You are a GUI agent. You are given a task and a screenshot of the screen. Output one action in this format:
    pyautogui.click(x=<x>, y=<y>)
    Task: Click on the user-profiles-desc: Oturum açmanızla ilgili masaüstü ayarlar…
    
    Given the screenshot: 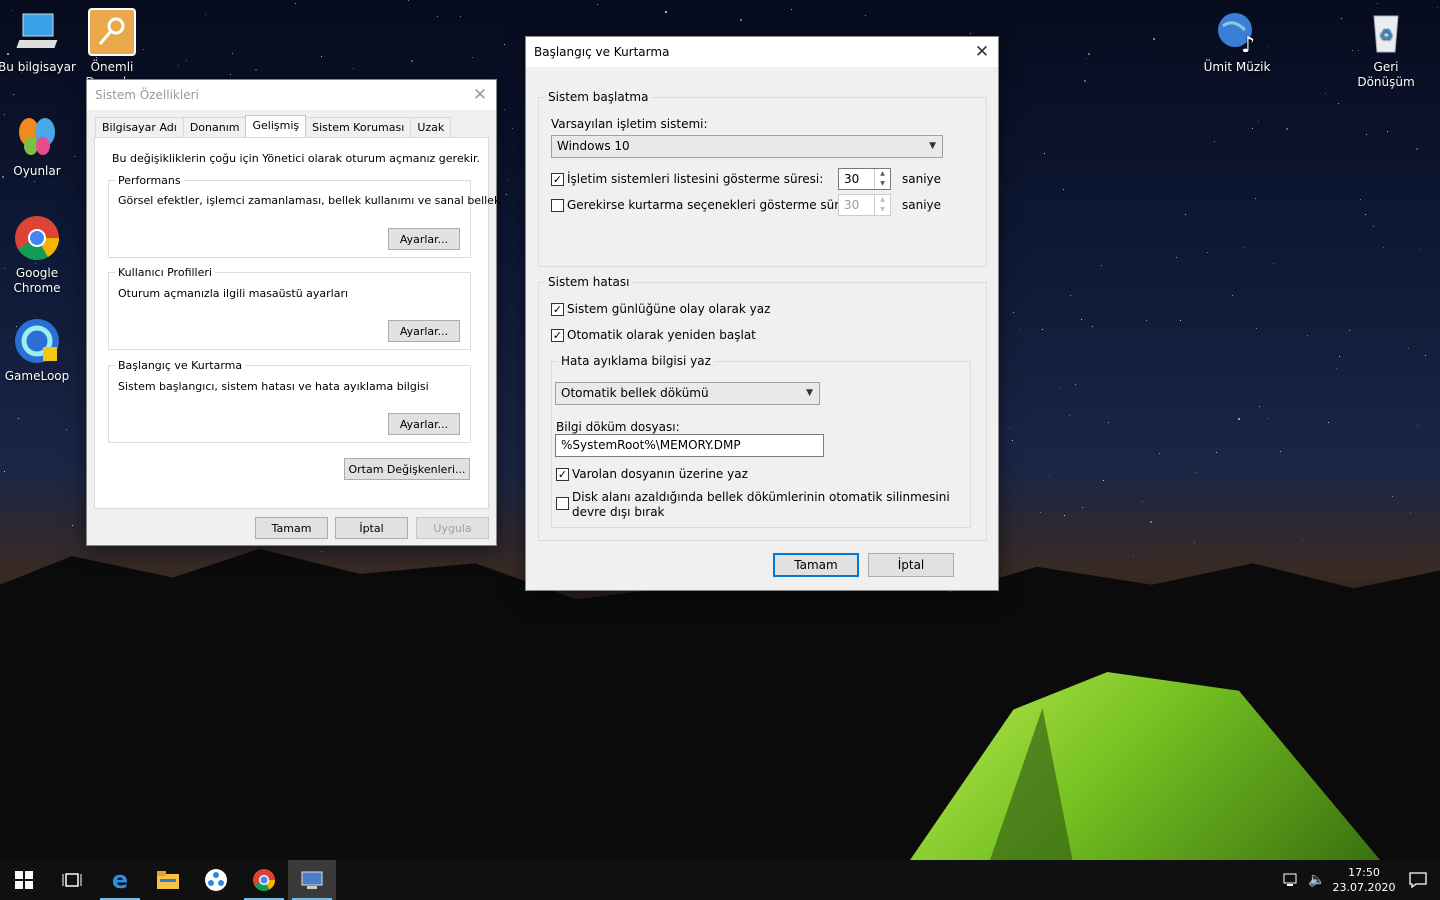 What is the action you would take?
    pyautogui.click(x=233, y=293)
    